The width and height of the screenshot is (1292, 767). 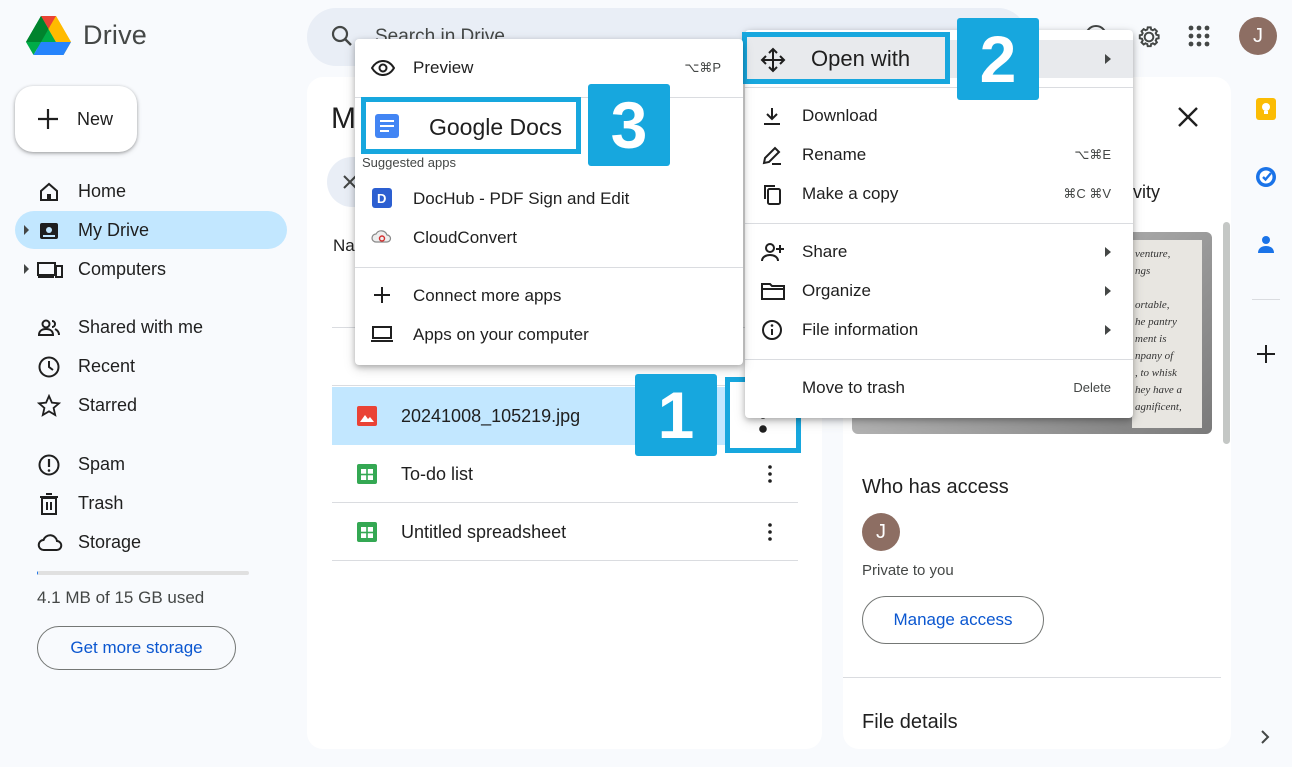 I want to click on new-button: New, so click(x=76, y=119).